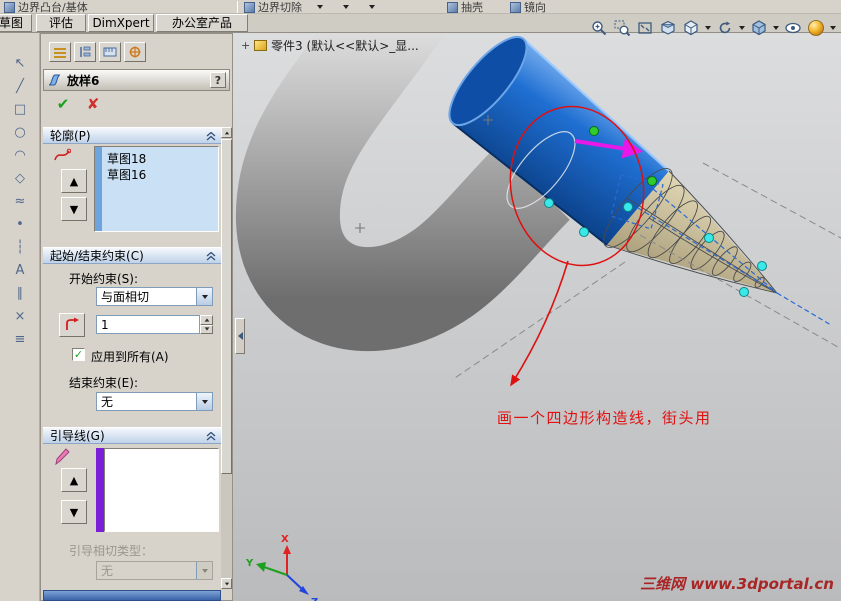 The image size is (841, 601). What do you see at coordinates (690, 28) in the screenshot?
I see `view-orientation-icon` at bounding box center [690, 28].